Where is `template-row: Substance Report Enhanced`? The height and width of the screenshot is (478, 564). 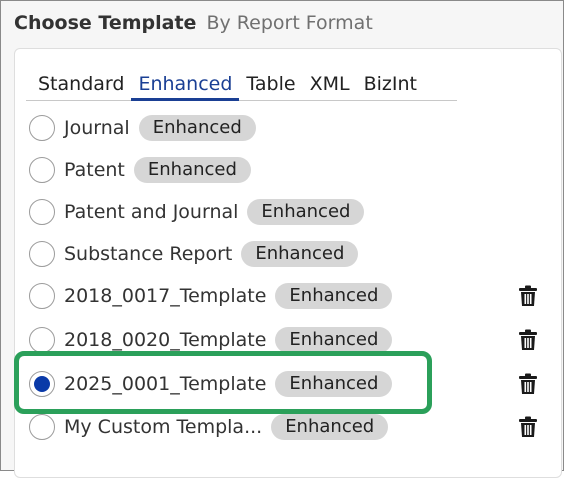 template-row: Substance Report Enhanced is located at coordinates (289, 254).